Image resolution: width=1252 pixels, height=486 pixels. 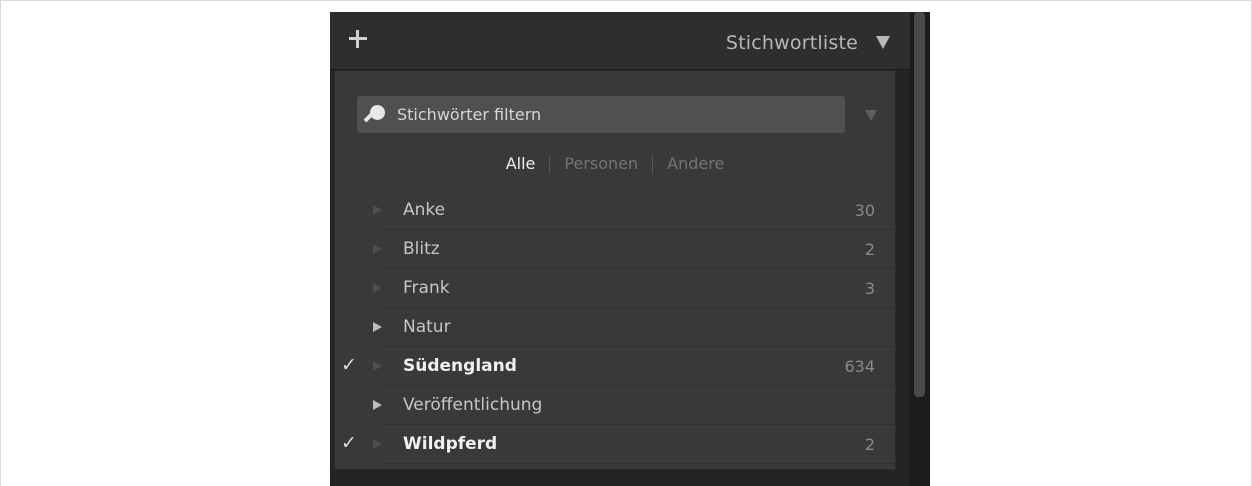 I want to click on tab-andere: Andere, so click(x=695, y=164).